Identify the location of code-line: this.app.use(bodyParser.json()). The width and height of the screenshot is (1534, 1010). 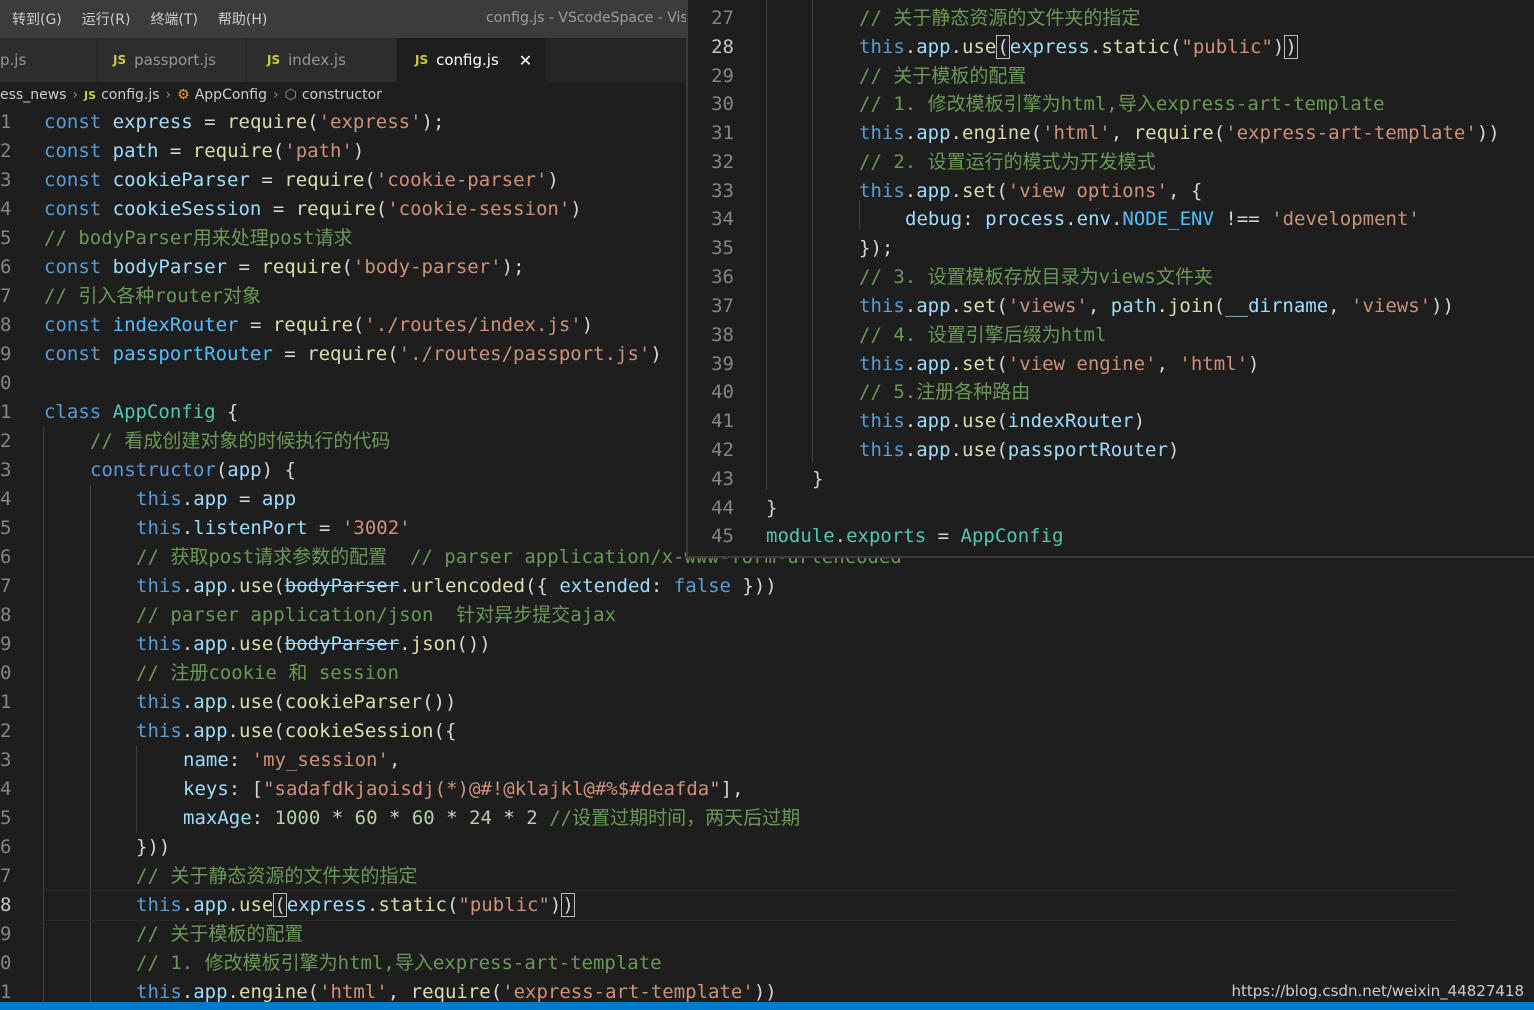
(313, 644).